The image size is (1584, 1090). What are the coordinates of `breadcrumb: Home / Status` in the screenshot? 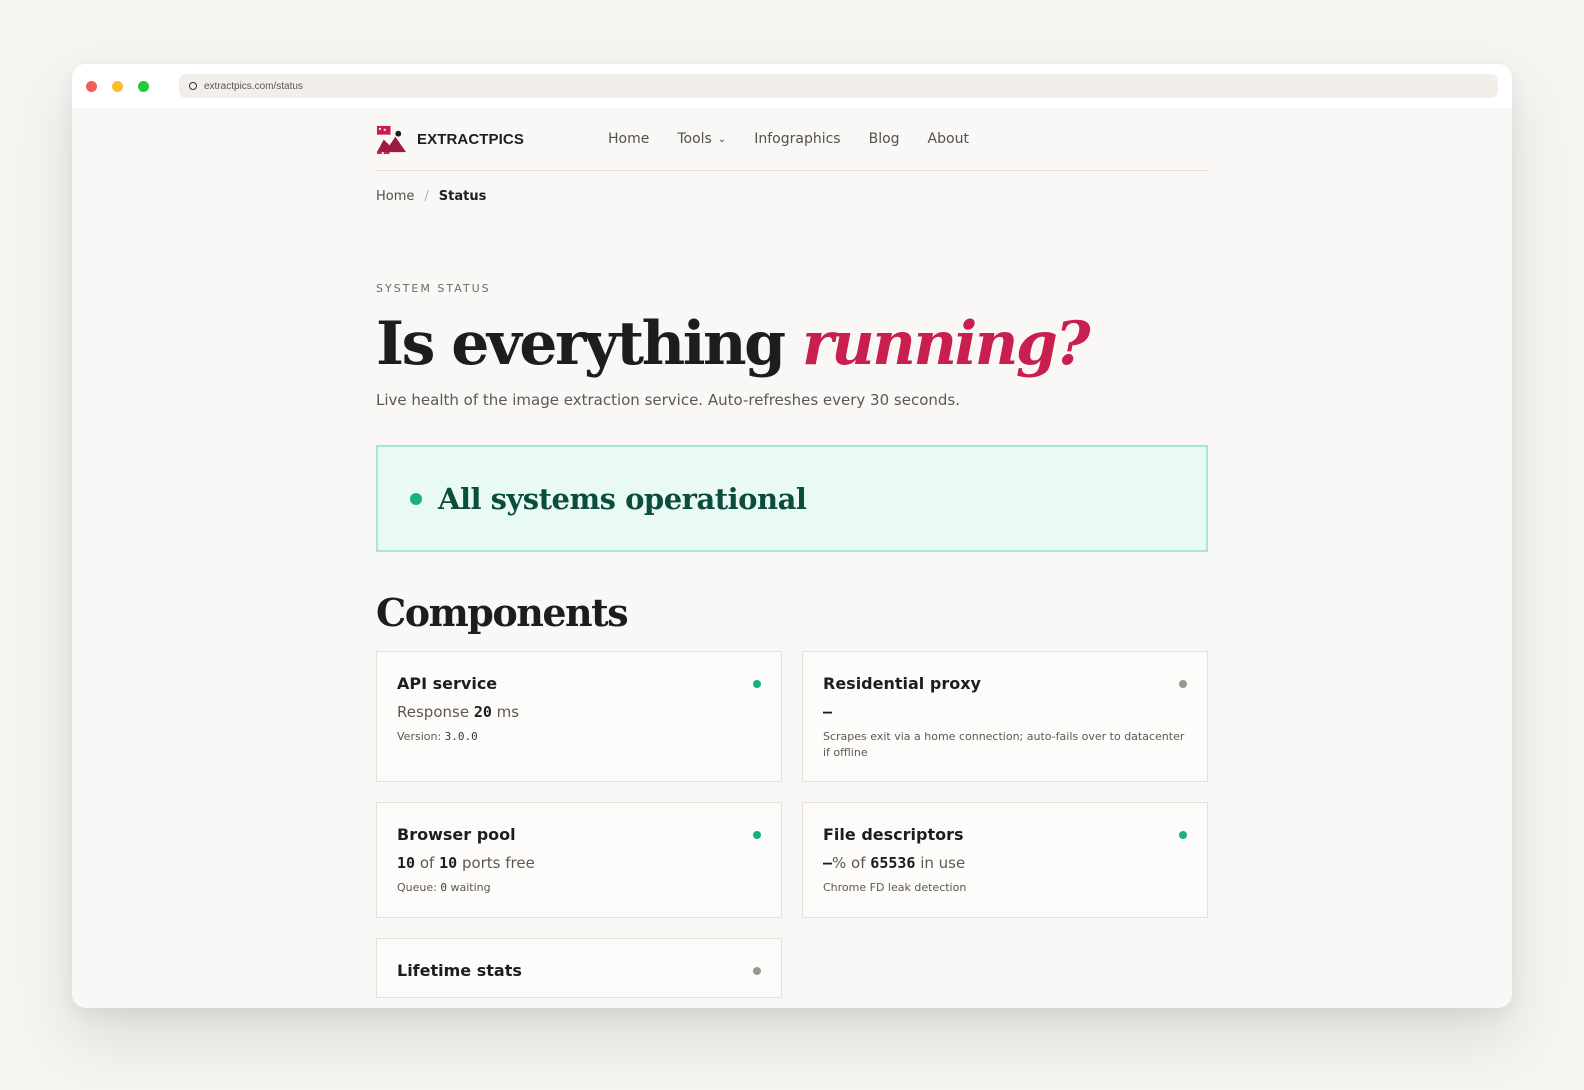 It's located at (792, 196).